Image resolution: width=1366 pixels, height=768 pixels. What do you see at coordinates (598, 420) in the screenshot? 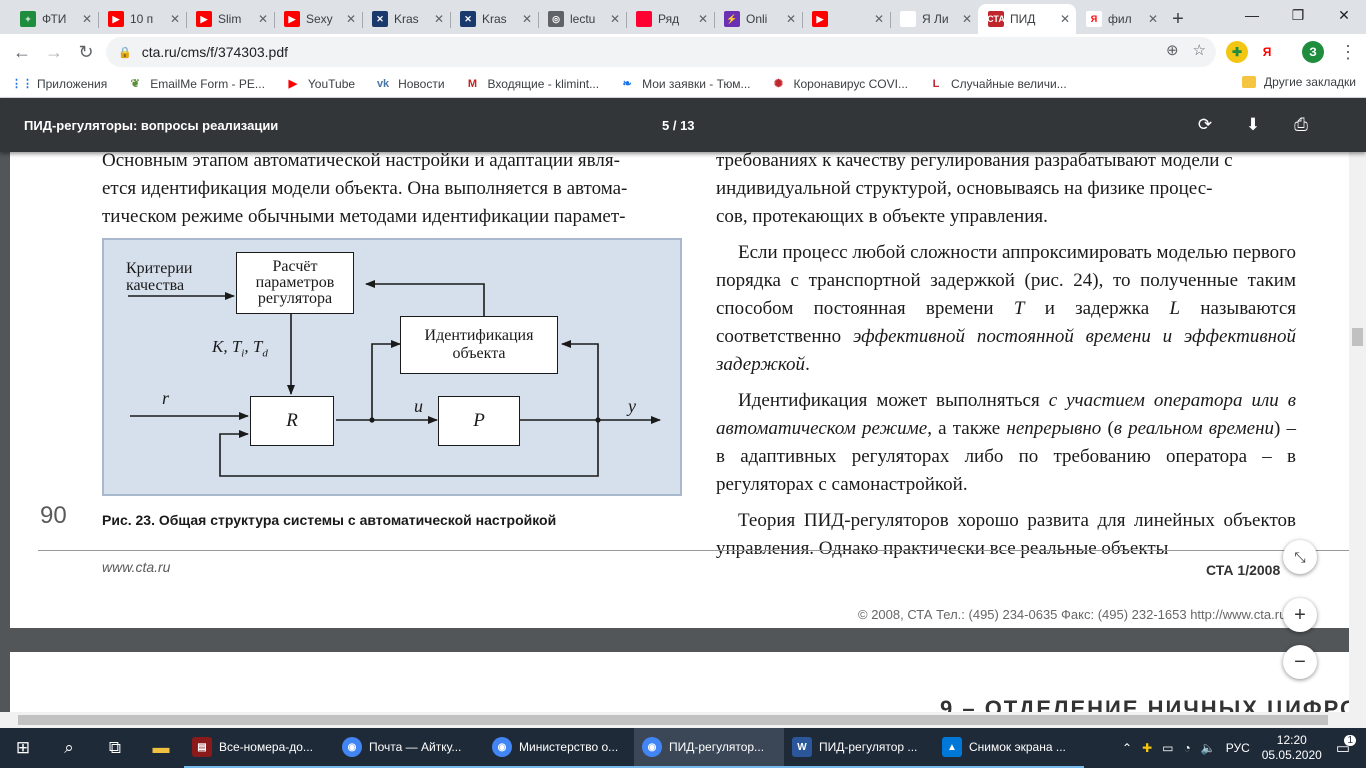
I see `y-junction` at bounding box center [598, 420].